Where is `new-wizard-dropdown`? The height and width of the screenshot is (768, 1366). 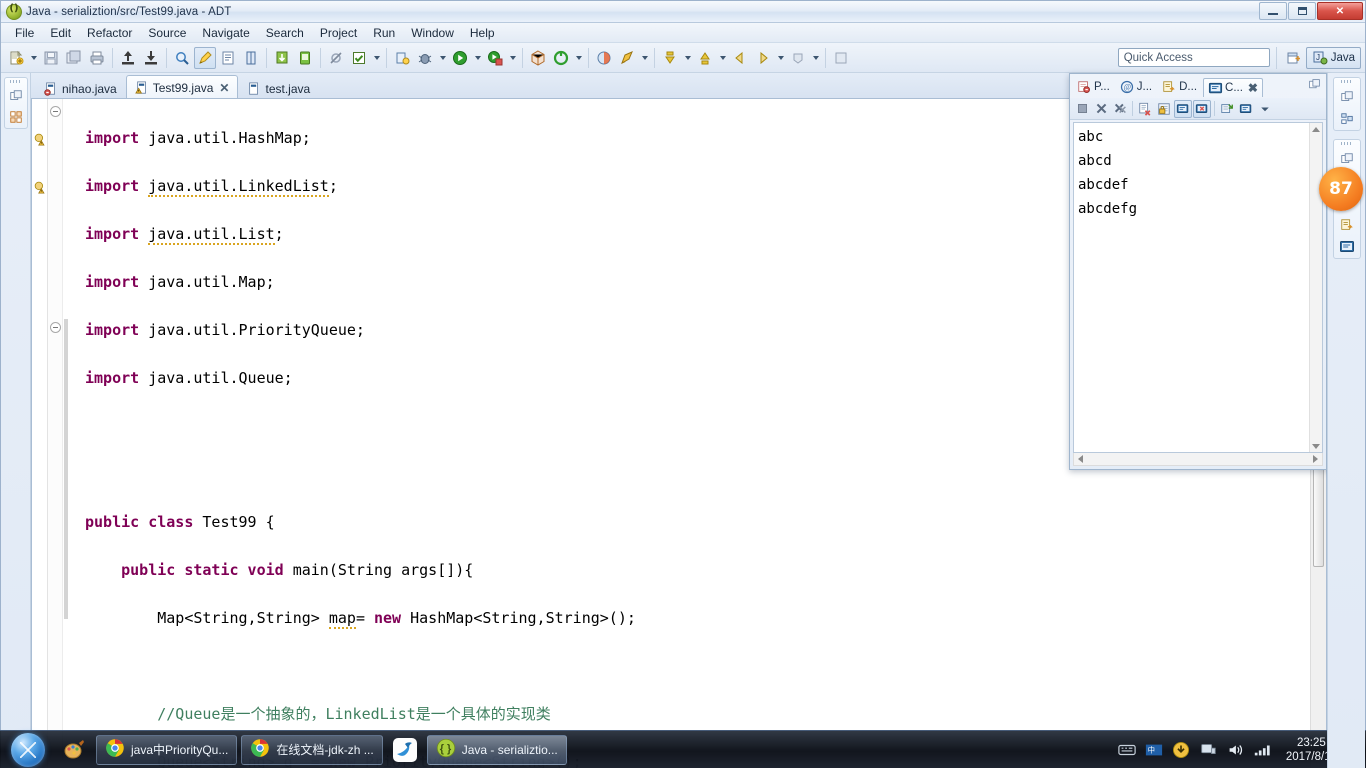
new-wizard-dropdown is located at coordinates (33, 58).